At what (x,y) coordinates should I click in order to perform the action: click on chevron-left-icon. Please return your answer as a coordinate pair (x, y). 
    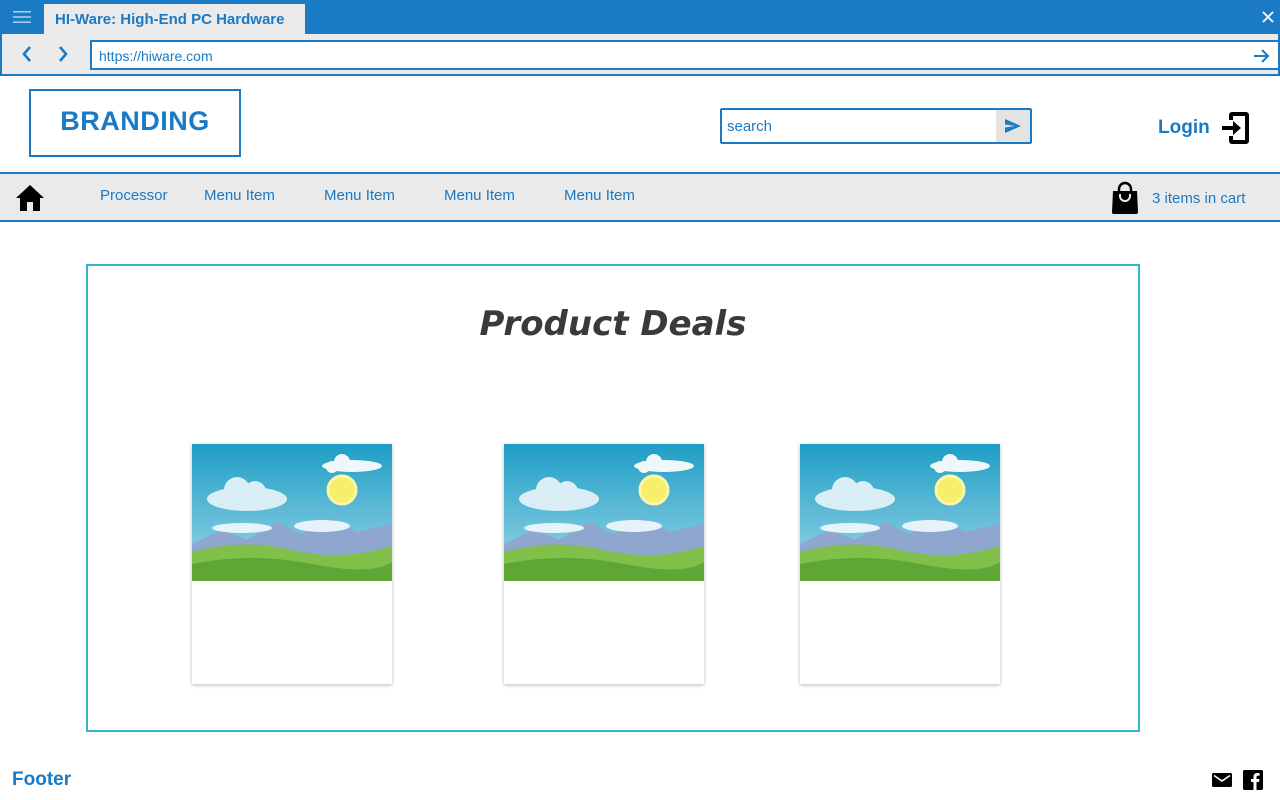
    Looking at the image, I should click on (26, 54).